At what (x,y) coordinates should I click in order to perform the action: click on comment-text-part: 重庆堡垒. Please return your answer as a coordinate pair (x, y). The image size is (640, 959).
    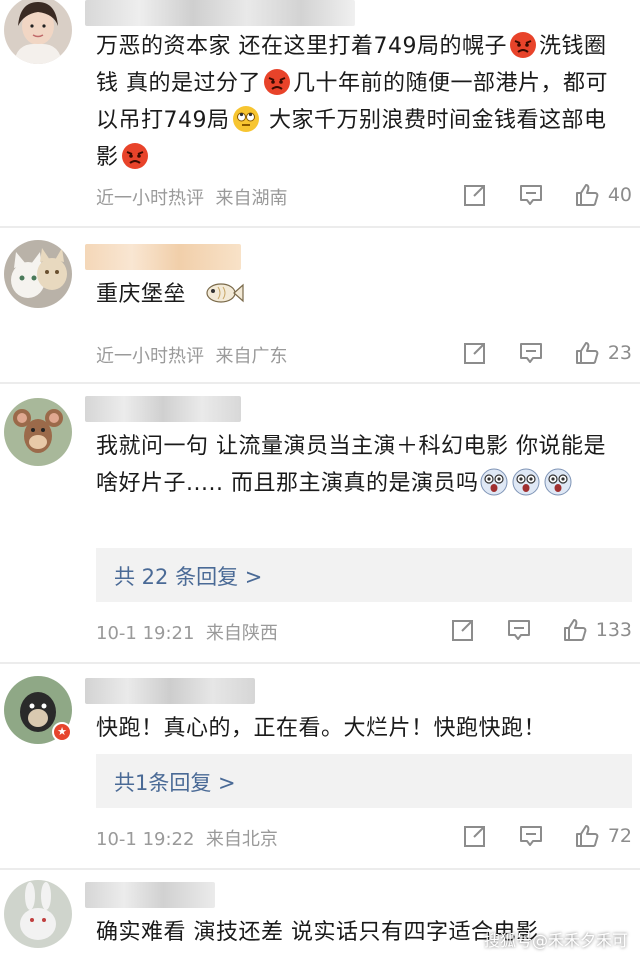
    Looking at the image, I should click on (141, 294).